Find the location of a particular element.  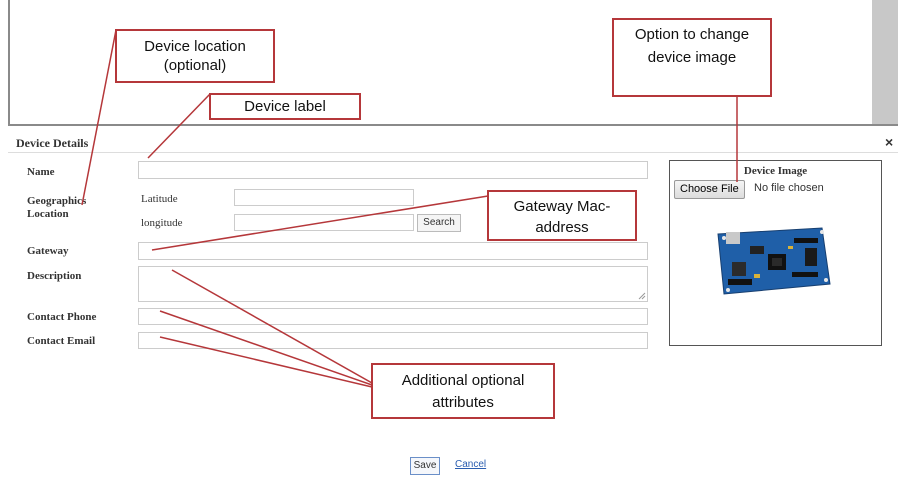

callout-device-location: Device location (optional) is located at coordinates (195, 56).